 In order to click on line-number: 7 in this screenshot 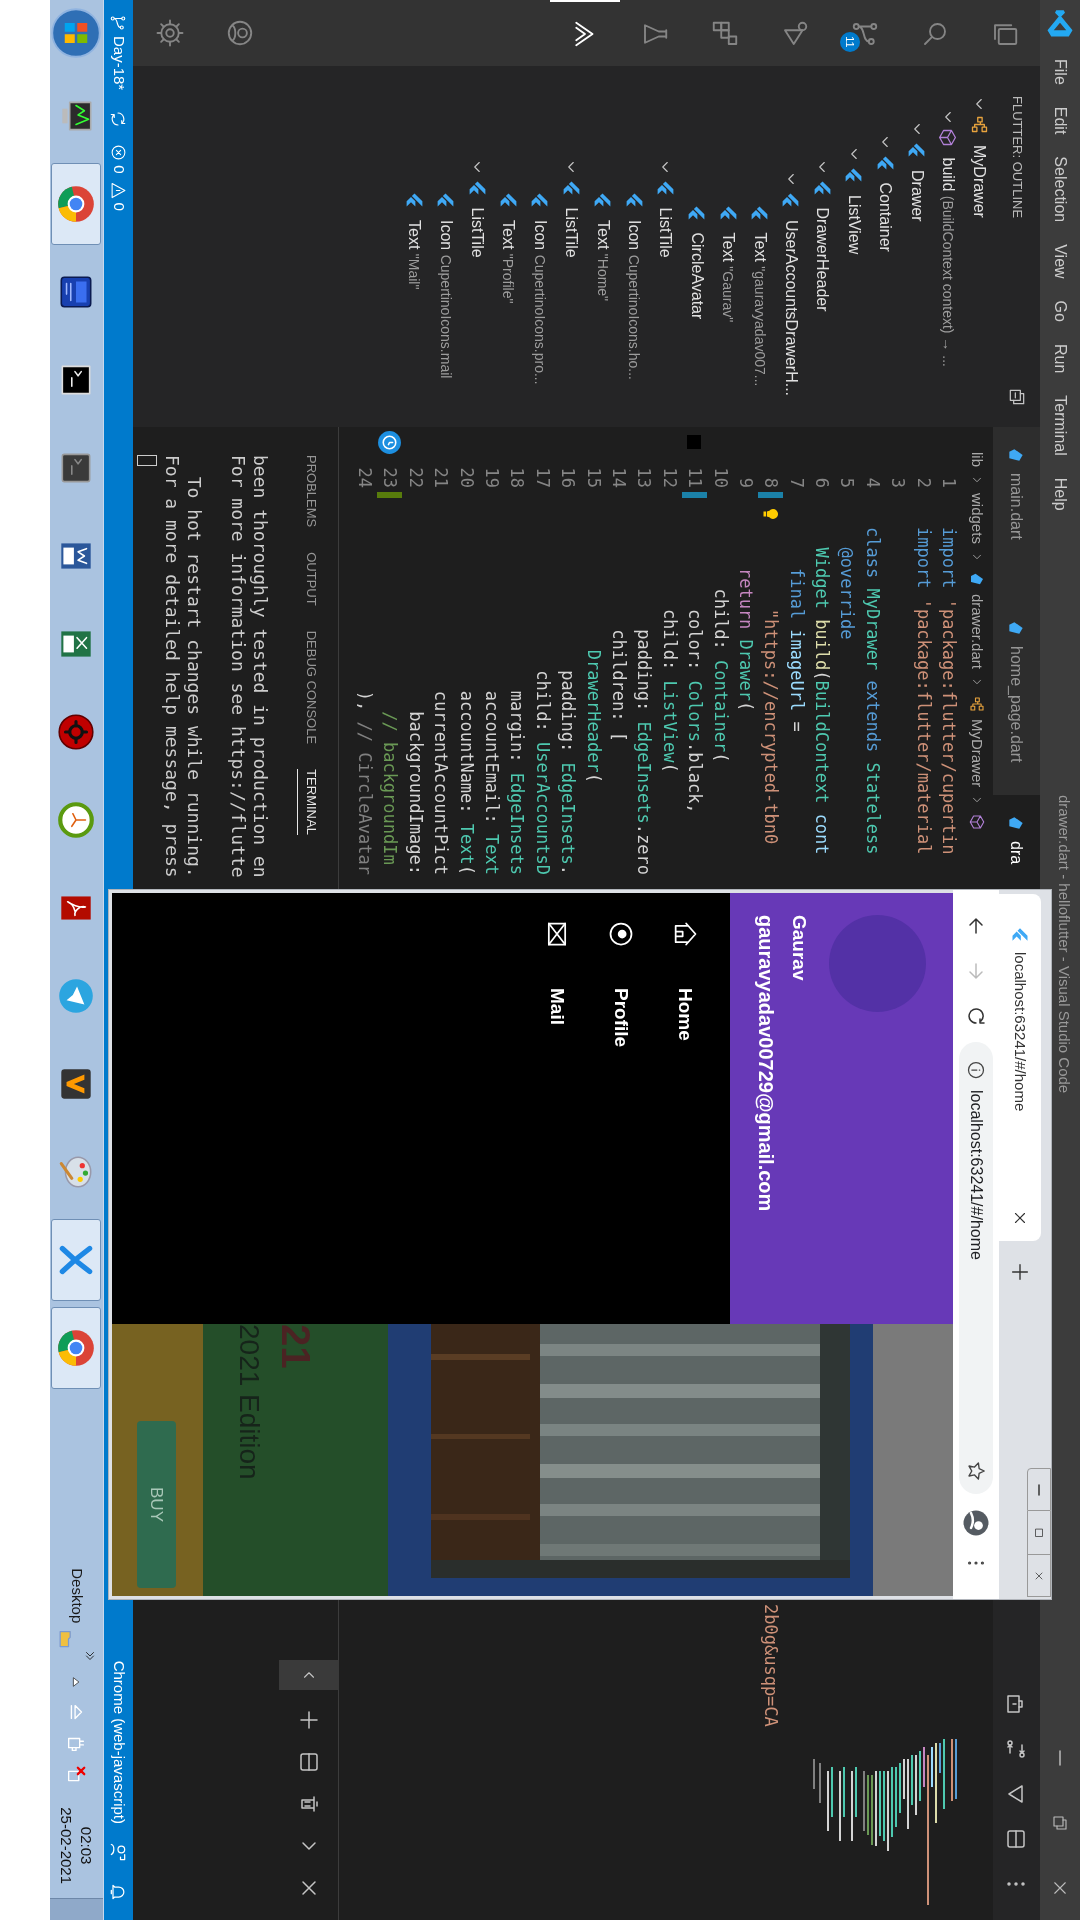, I will do `click(796, 482)`.